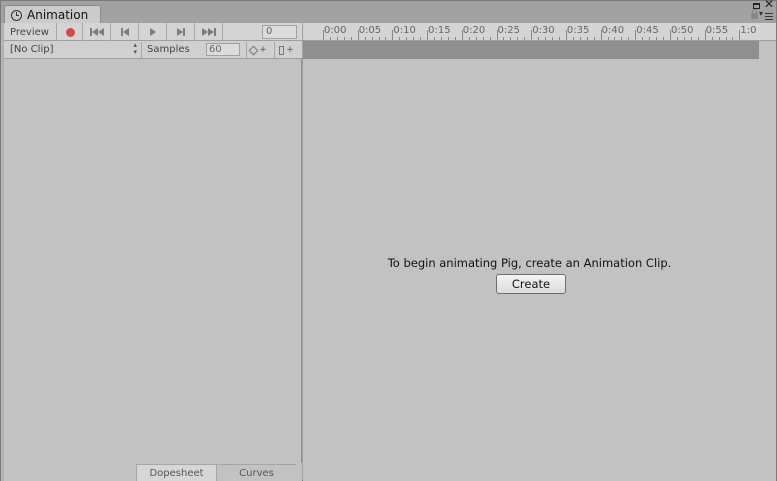 Image resolution: width=777 pixels, height=481 pixels. Describe the element at coordinates (74, 50) in the screenshot. I see `clip-dropdown: [No Clip] ▴ ▾` at that location.